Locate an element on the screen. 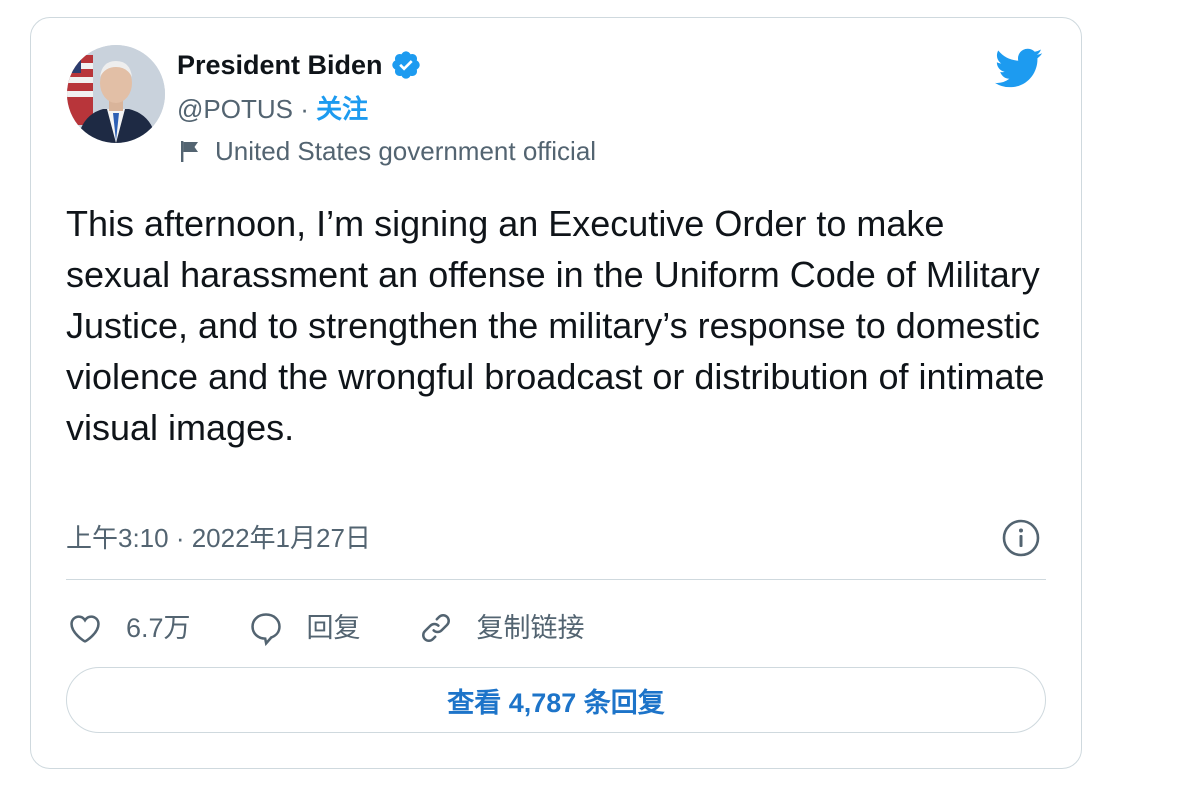 This screenshot has height=787, width=1200. author-name-row: President Biden is located at coordinates (299, 65).